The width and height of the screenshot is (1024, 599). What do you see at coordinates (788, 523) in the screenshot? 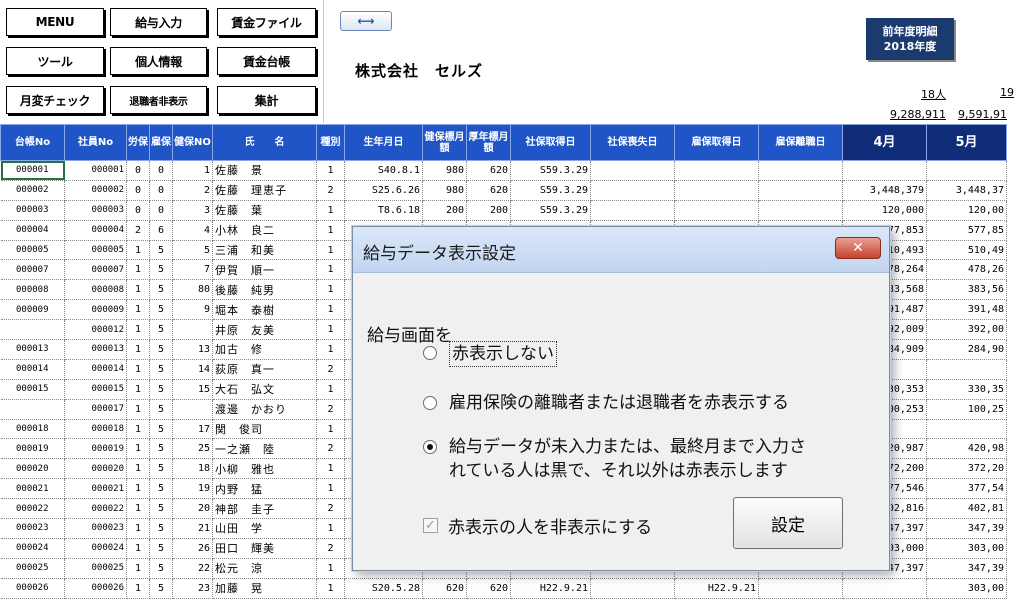
I see `apply-button: 設定` at bounding box center [788, 523].